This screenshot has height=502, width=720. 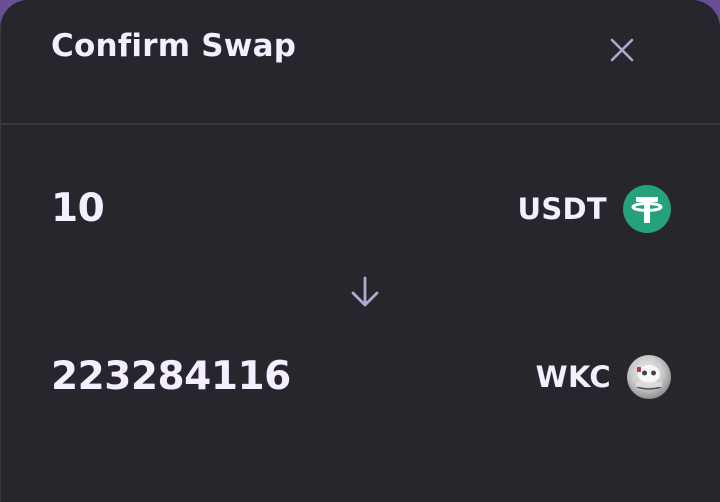 I want to click on to-token: WKC, so click(x=603, y=377).